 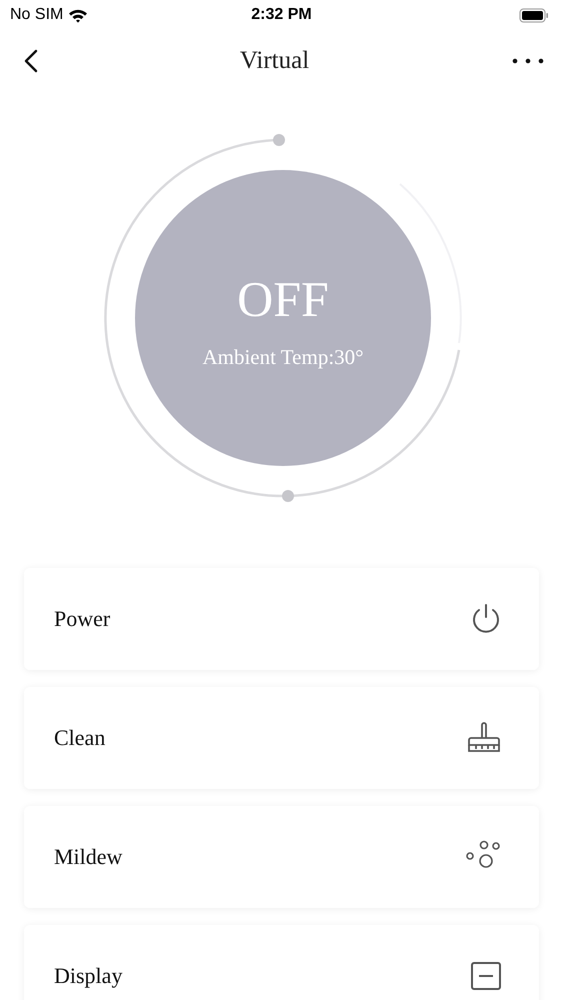 What do you see at coordinates (283, 357) in the screenshot?
I see `ambient-temperature: Ambient Temp:30°` at bounding box center [283, 357].